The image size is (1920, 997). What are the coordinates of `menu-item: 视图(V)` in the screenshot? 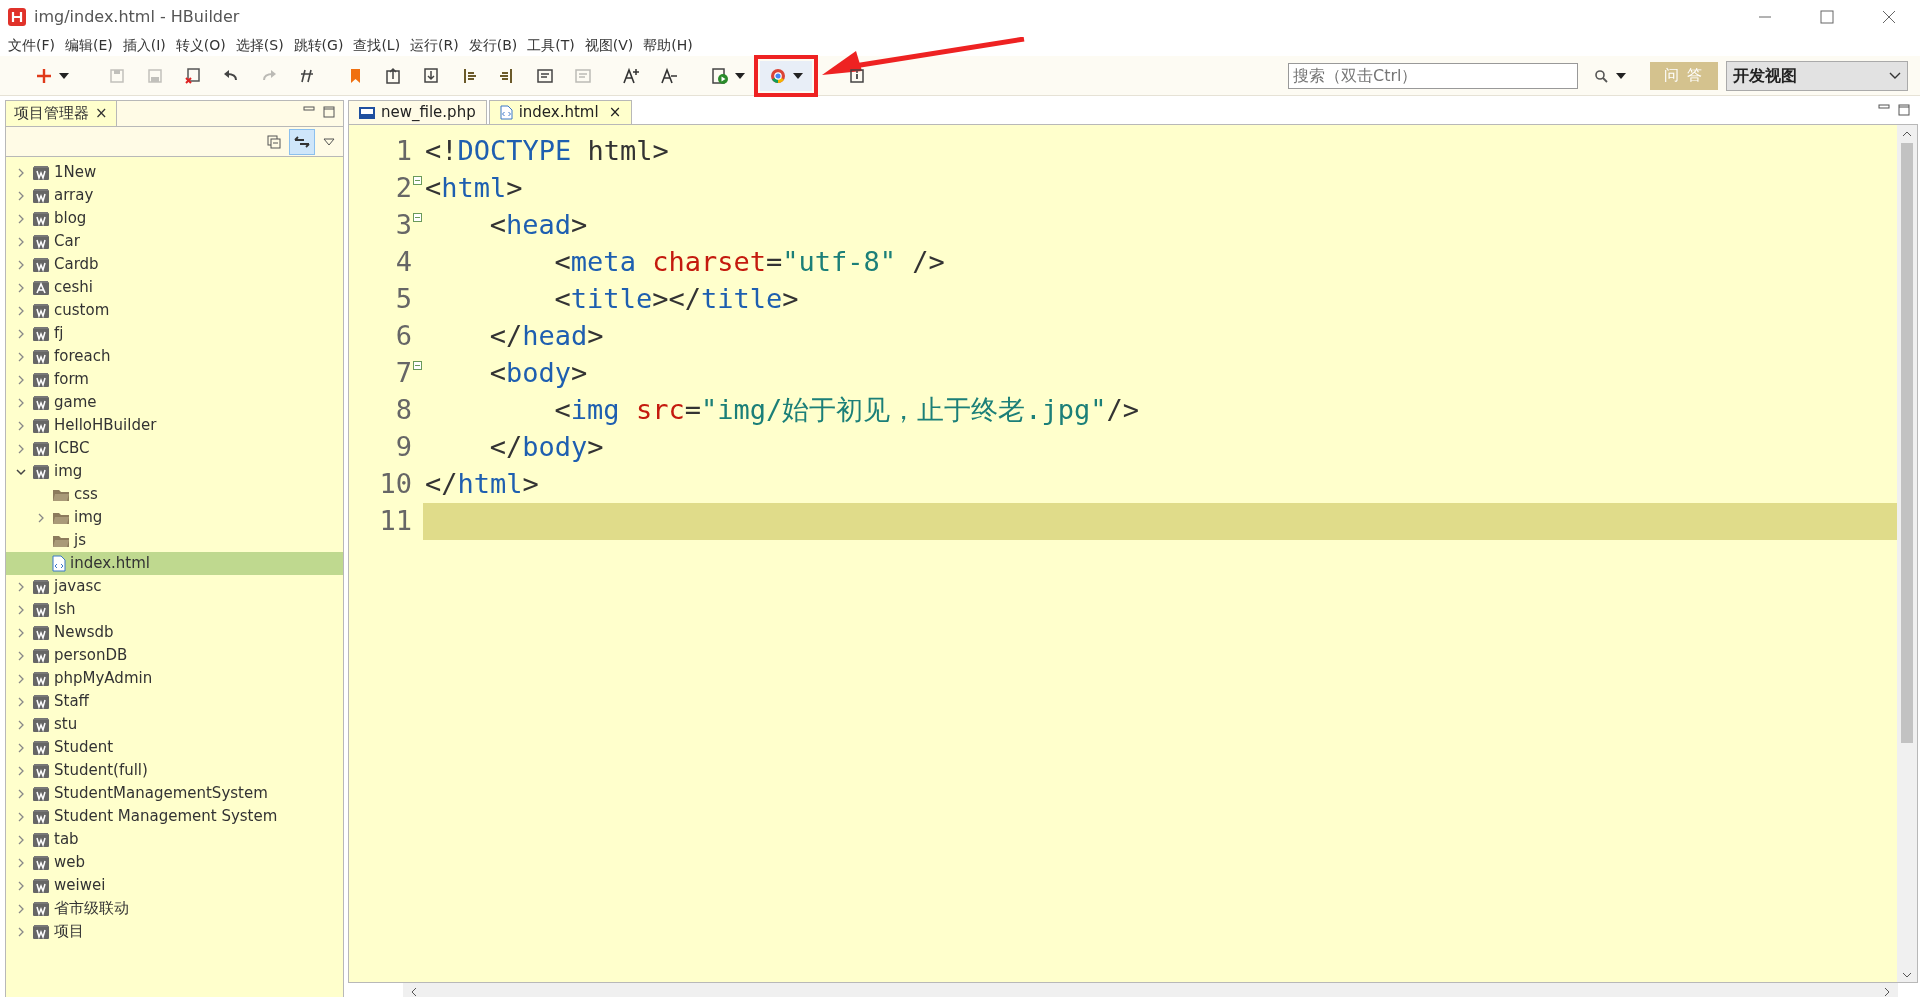 It's located at (609, 45).